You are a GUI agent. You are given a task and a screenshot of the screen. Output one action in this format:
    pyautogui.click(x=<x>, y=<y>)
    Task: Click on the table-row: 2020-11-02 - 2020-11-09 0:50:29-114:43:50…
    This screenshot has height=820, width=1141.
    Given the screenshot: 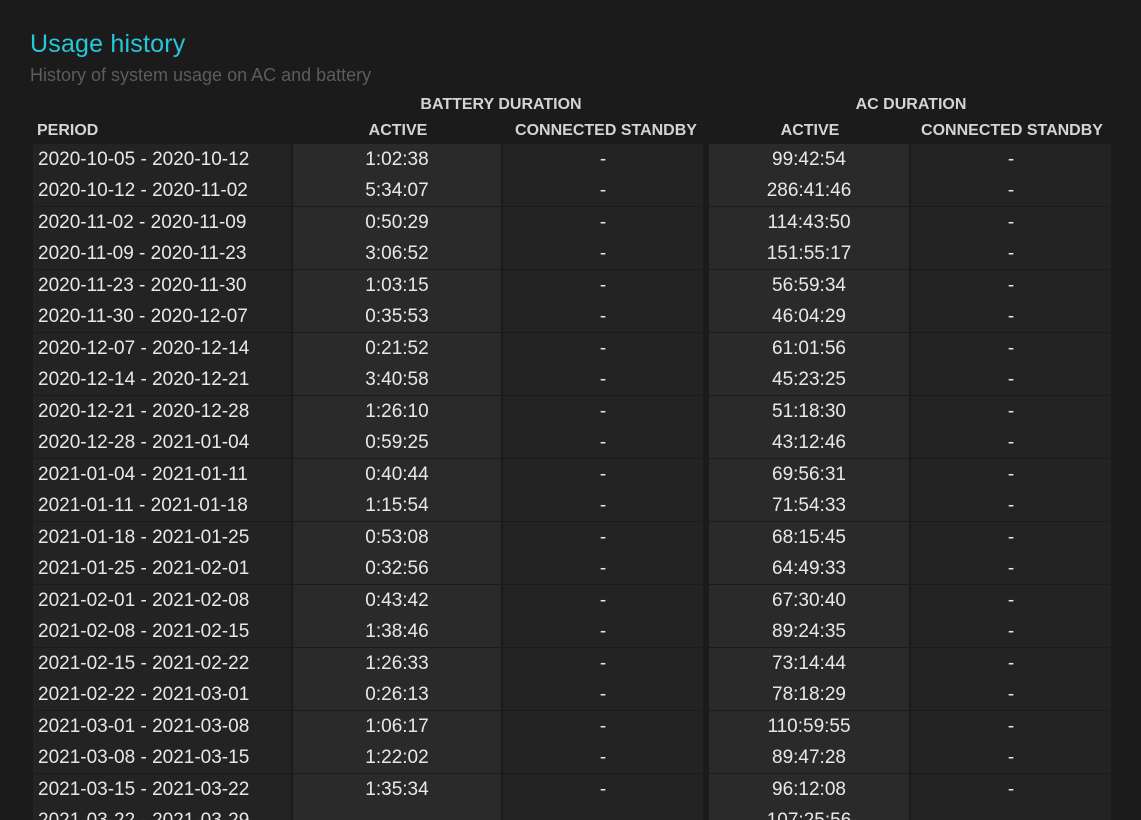 What is the action you would take?
    pyautogui.click(x=573, y=223)
    